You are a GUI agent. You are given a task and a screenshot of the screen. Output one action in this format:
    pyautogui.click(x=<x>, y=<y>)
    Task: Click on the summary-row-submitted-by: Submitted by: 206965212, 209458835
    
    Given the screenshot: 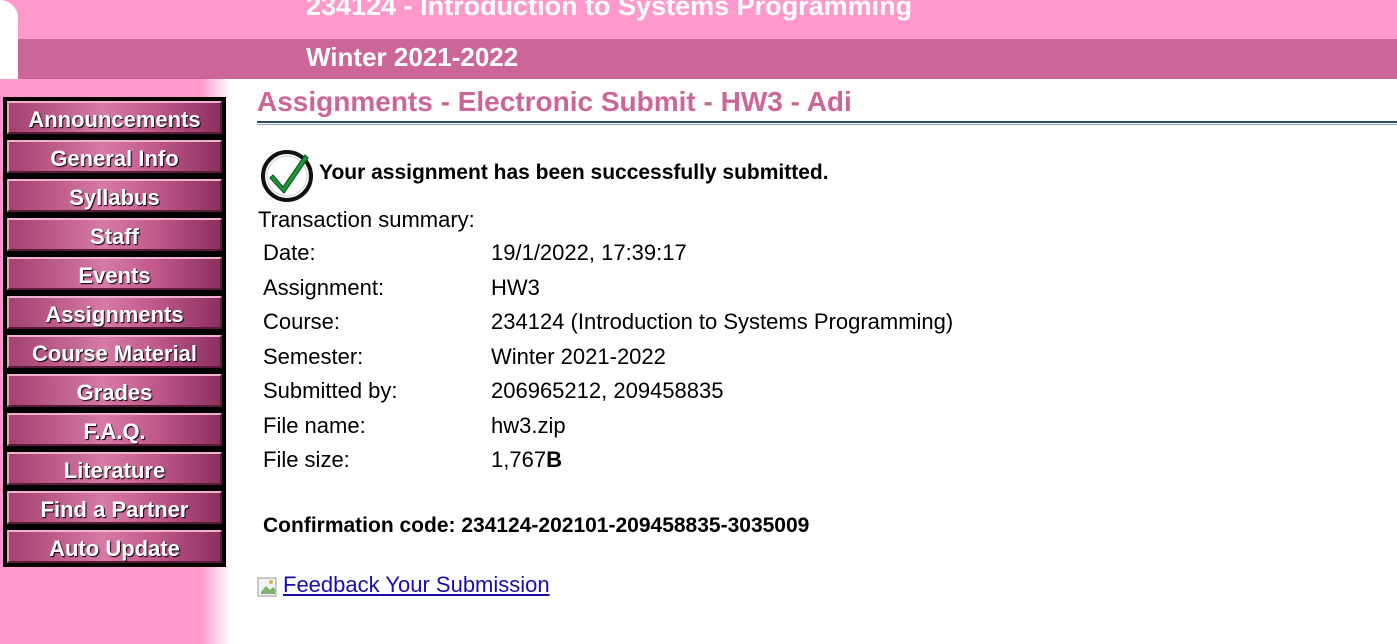 What is the action you would take?
    pyautogui.click(x=608, y=393)
    